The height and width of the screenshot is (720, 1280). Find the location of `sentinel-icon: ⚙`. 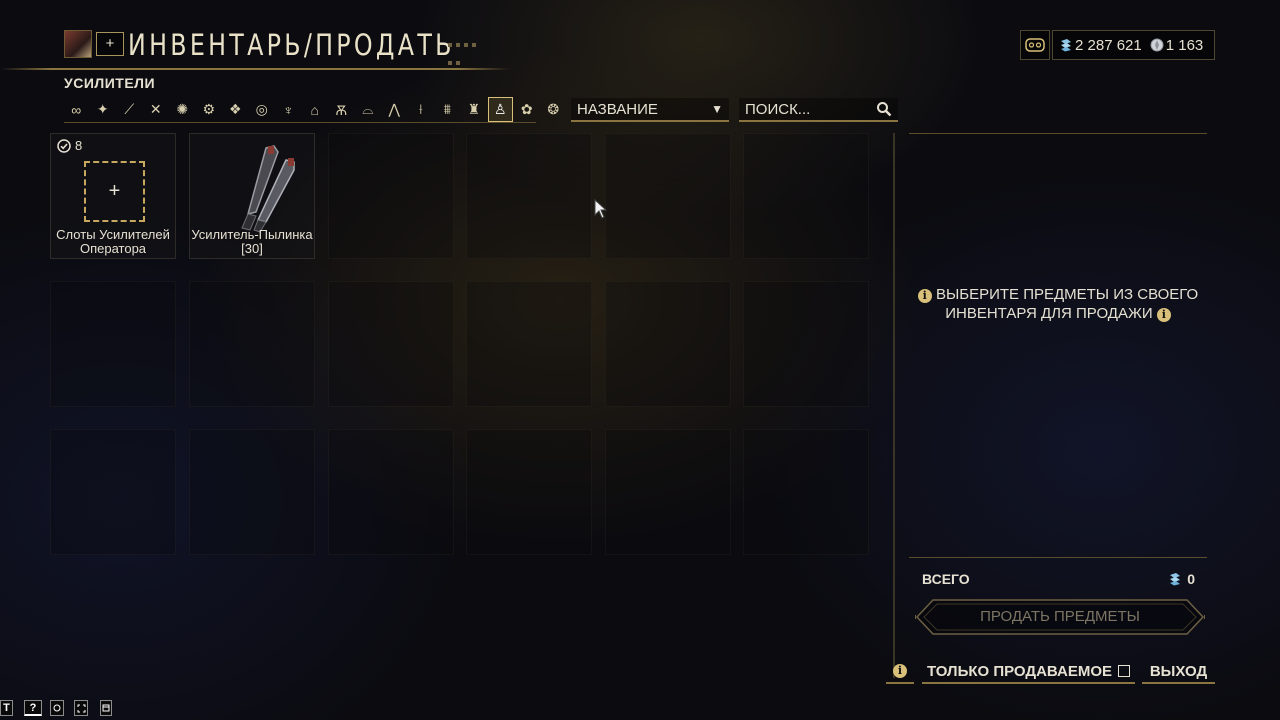

sentinel-icon: ⚙ is located at coordinates (209, 109).